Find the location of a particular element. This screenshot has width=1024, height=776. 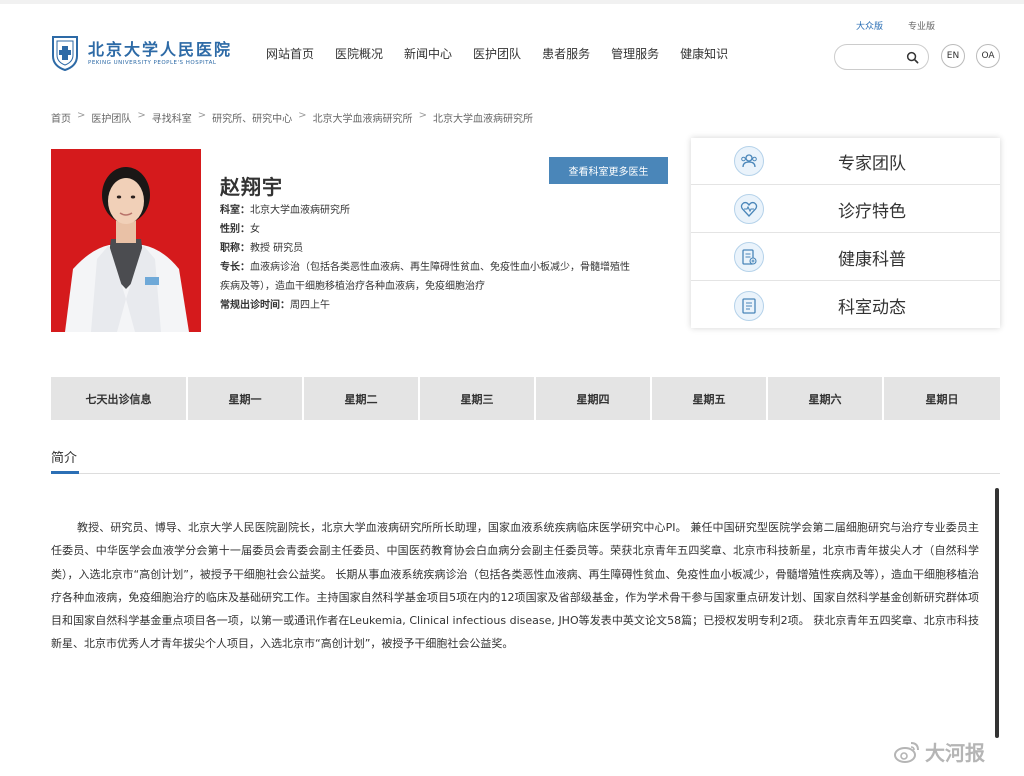

english-button: EN is located at coordinates (953, 56).